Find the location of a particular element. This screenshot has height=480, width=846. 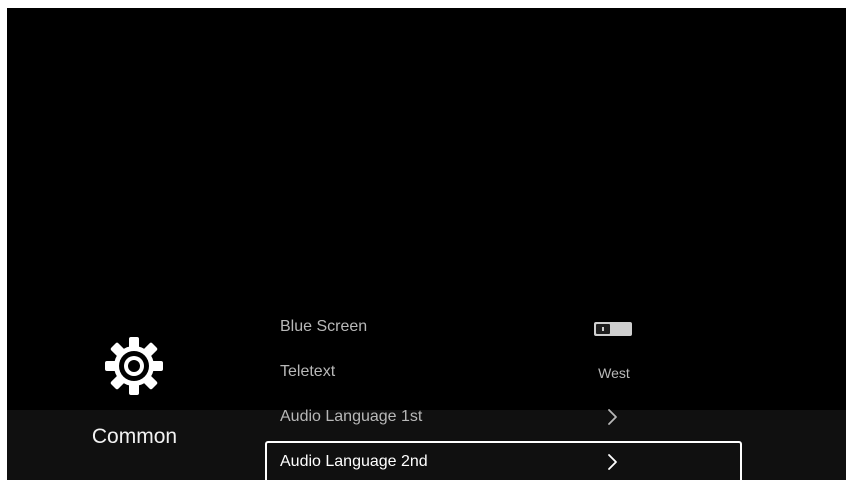

category-label: Common is located at coordinates (134, 436).